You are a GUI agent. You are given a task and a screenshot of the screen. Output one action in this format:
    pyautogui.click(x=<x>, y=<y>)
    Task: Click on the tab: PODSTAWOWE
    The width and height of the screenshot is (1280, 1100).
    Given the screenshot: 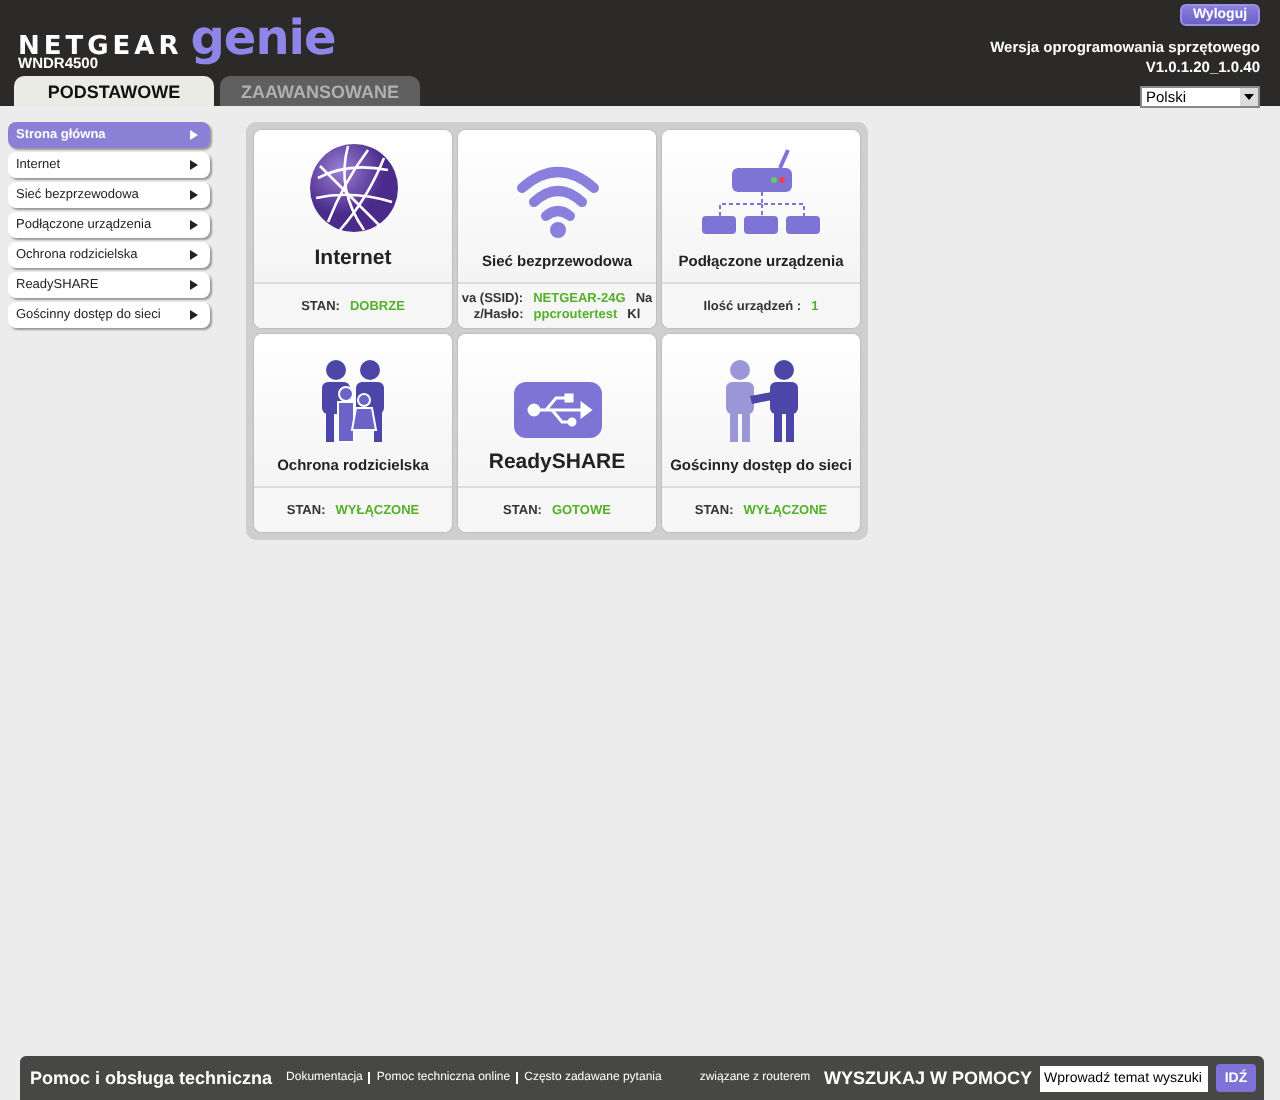 What is the action you would take?
    pyautogui.click(x=114, y=91)
    